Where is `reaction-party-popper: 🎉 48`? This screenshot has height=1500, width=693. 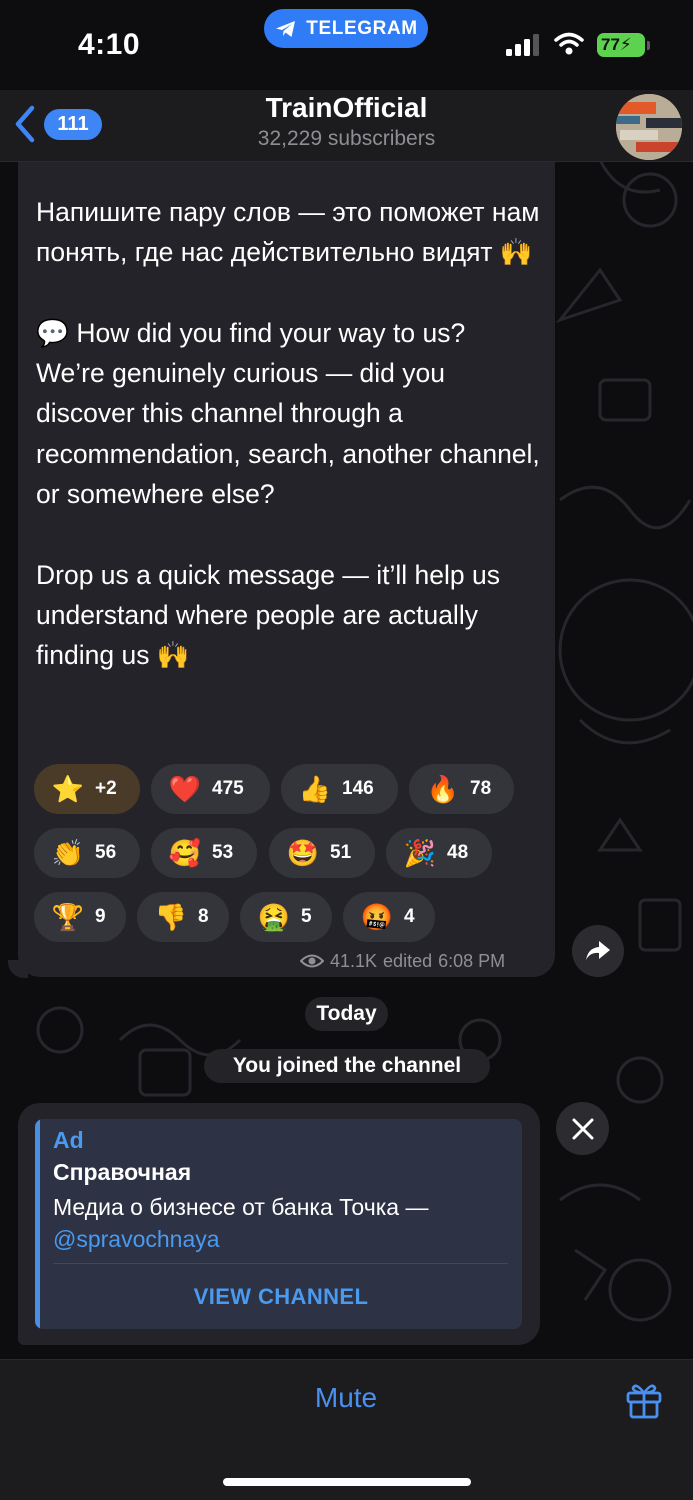
reaction-party-popper: 🎉 48 is located at coordinates (439, 853).